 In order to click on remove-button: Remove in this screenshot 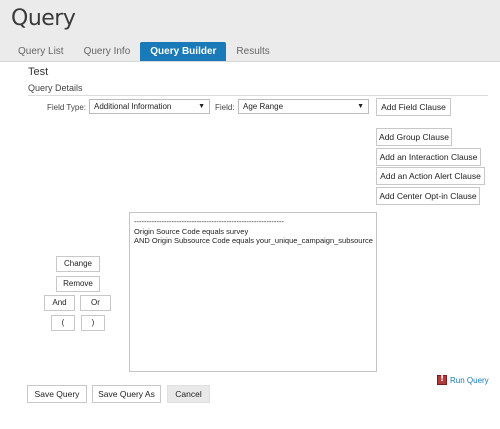, I will do `click(78, 284)`.